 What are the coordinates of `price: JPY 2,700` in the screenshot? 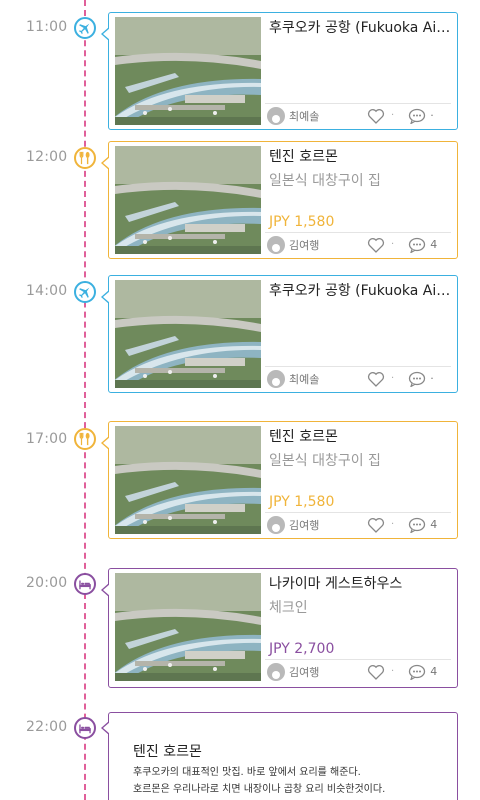 It's located at (302, 649).